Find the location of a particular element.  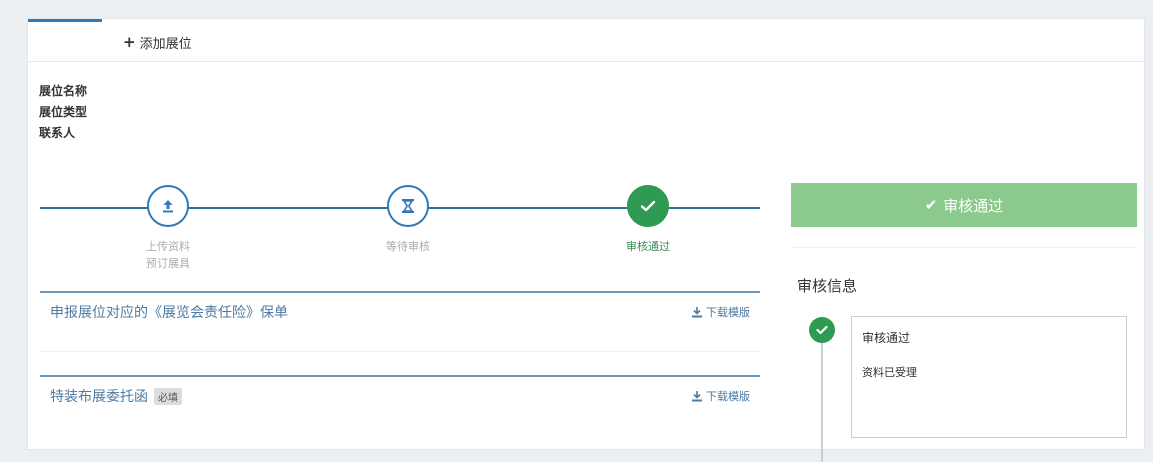

timeline-status: 审核通过 is located at coordinates (886, 338).